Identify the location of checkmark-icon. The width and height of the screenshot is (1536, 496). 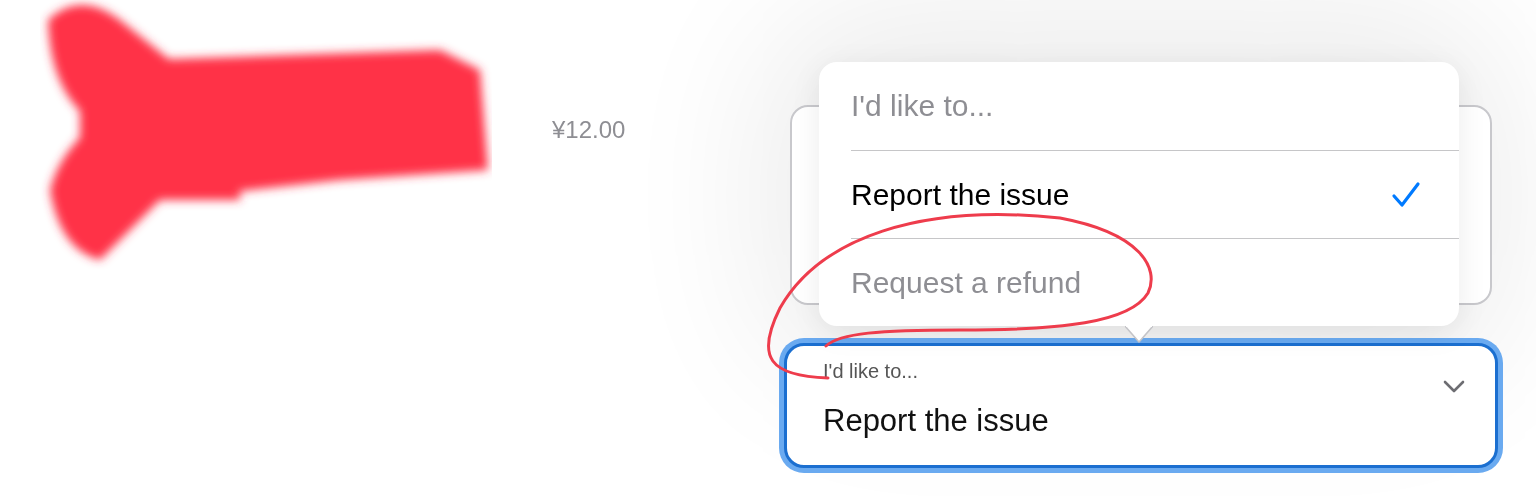
(1406, 194).